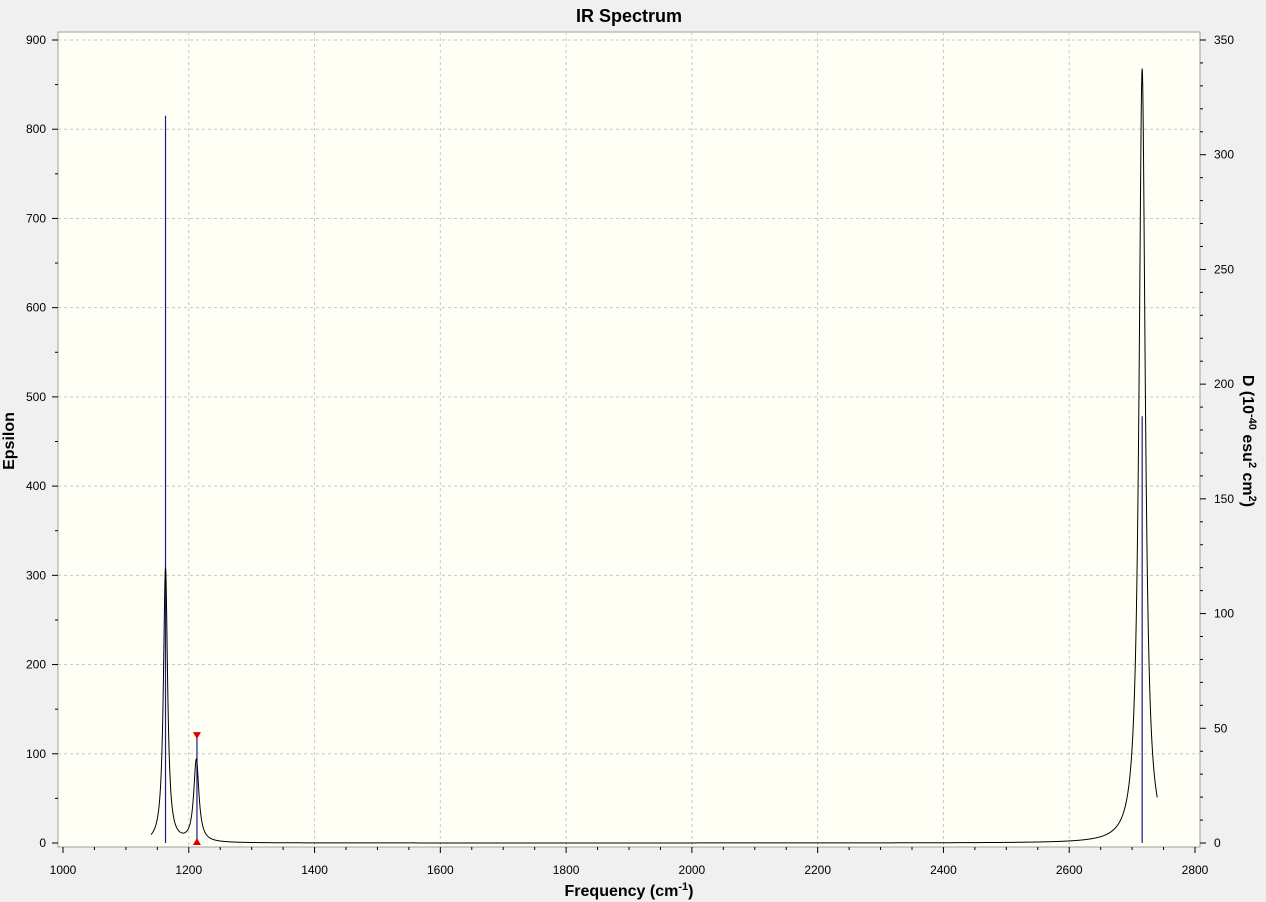 The width and height of the screenshot is (1266, 902). What do you see at coordinates (36, 397) in the screenshot?
I see `y-tick-label: 500` at bounding box center [36, 397].